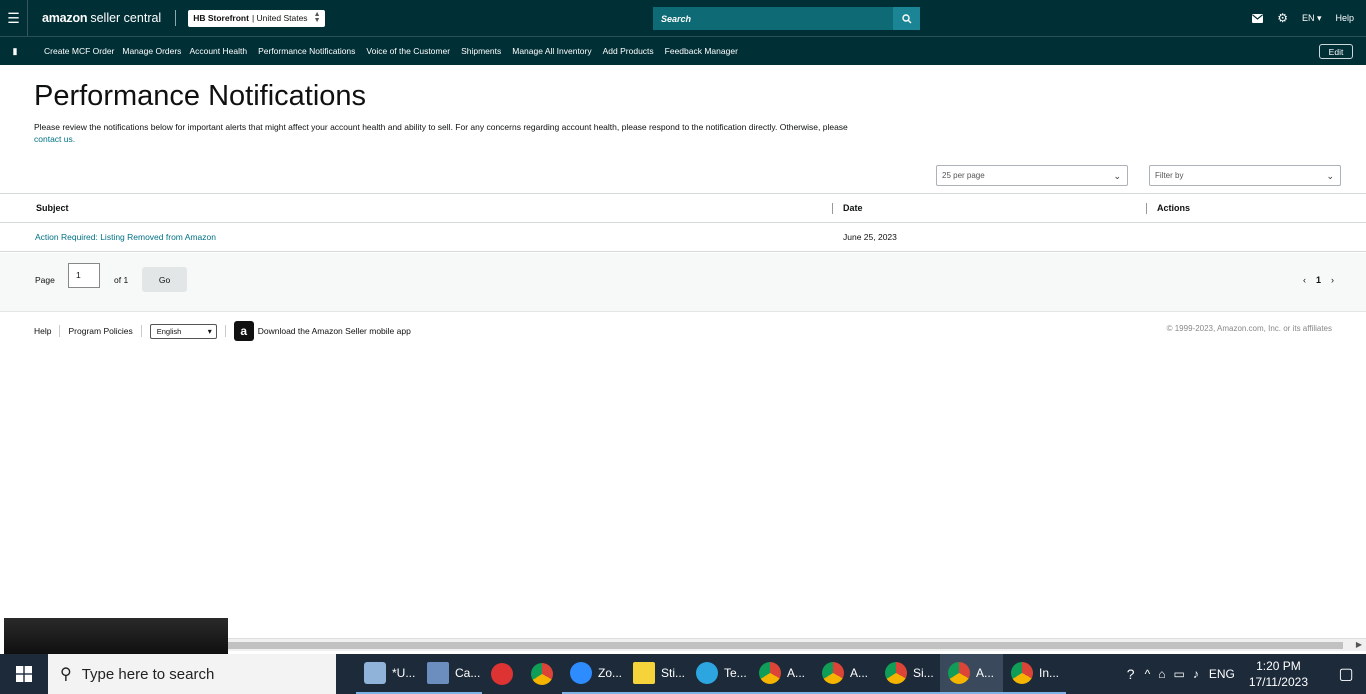 The width and height of the screenshot is (1366, 694). Describe the element at coordinates (151, 51) in the screenshot. I see `nav-item-manage-orders: Manage Orders` at that location.